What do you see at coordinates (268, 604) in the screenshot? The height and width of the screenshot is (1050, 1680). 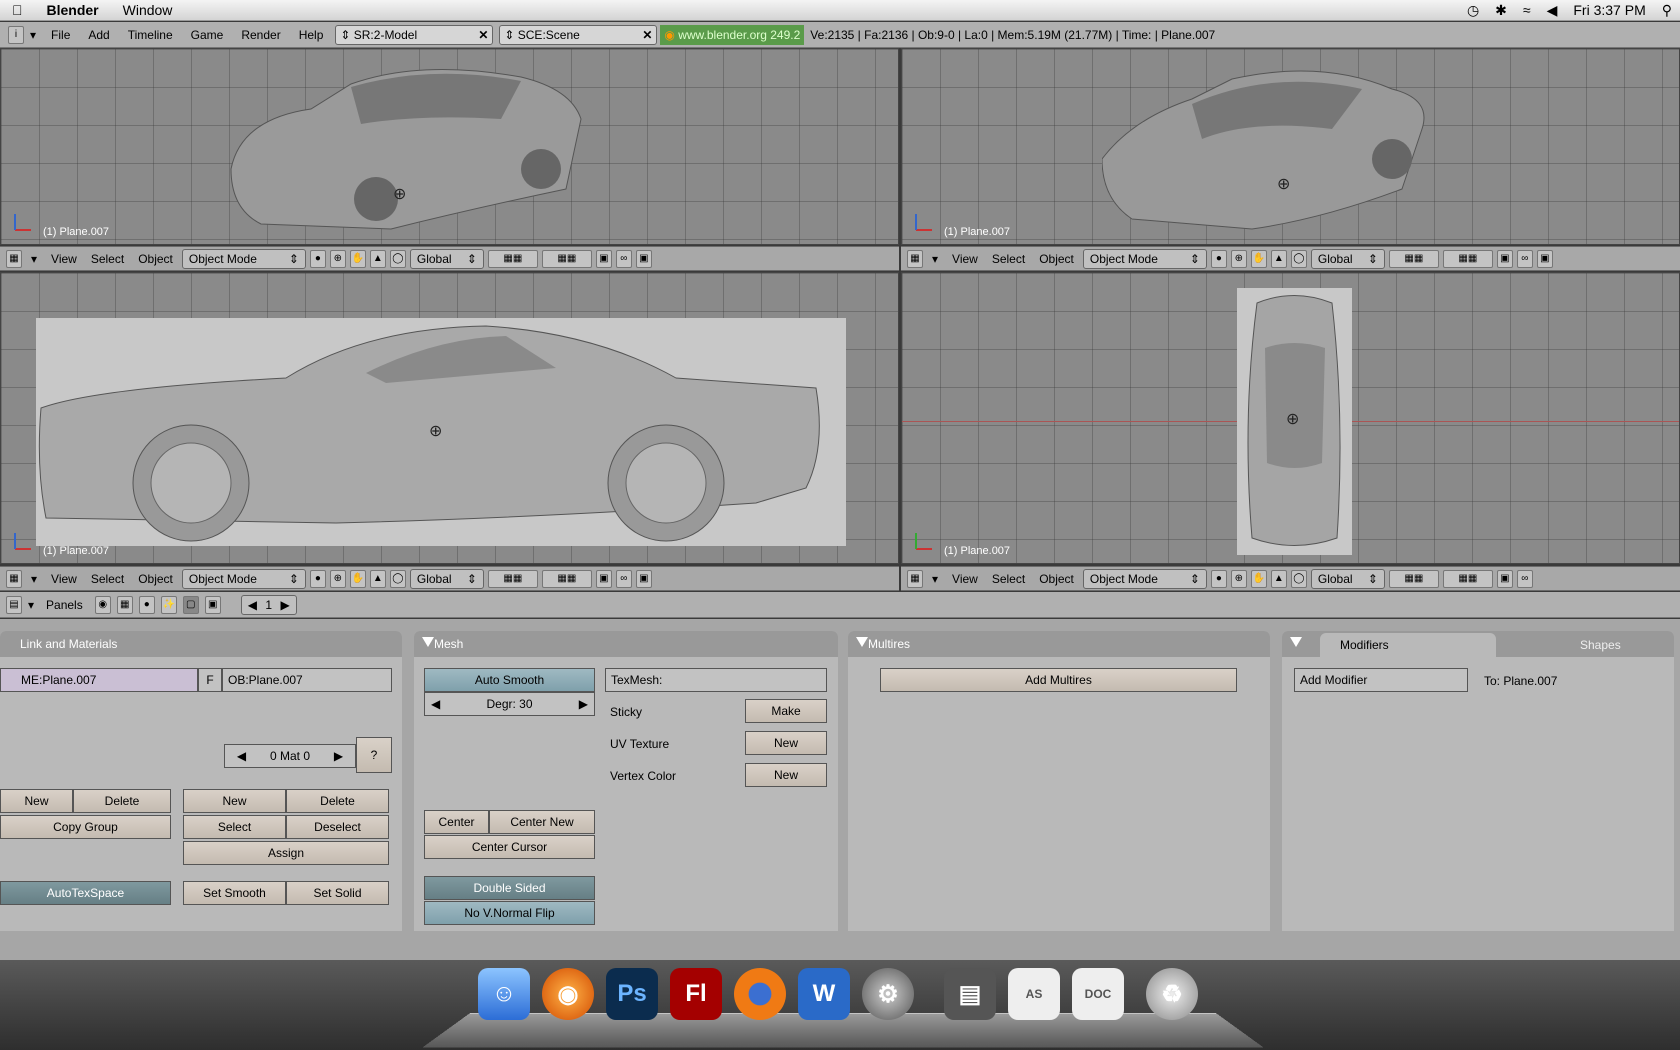 I see `frame-stepper: ◀ 1 ▶` at bounding box center [268, 604].